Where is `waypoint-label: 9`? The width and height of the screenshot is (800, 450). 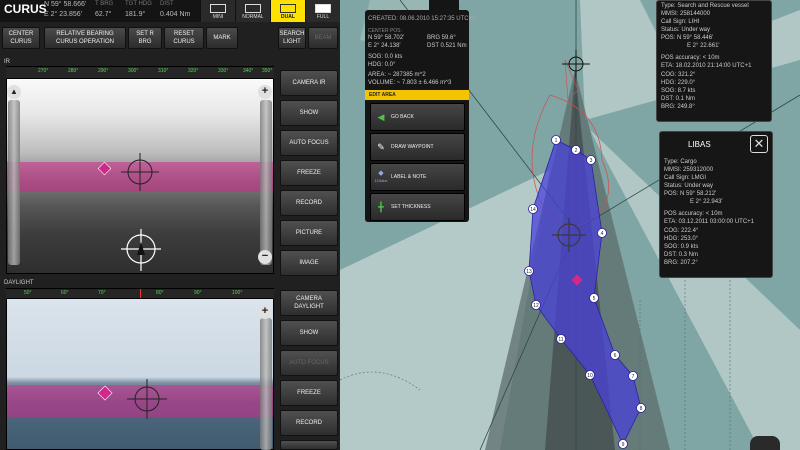
waypoint-label: 9 is located at coordinates (623, 445).